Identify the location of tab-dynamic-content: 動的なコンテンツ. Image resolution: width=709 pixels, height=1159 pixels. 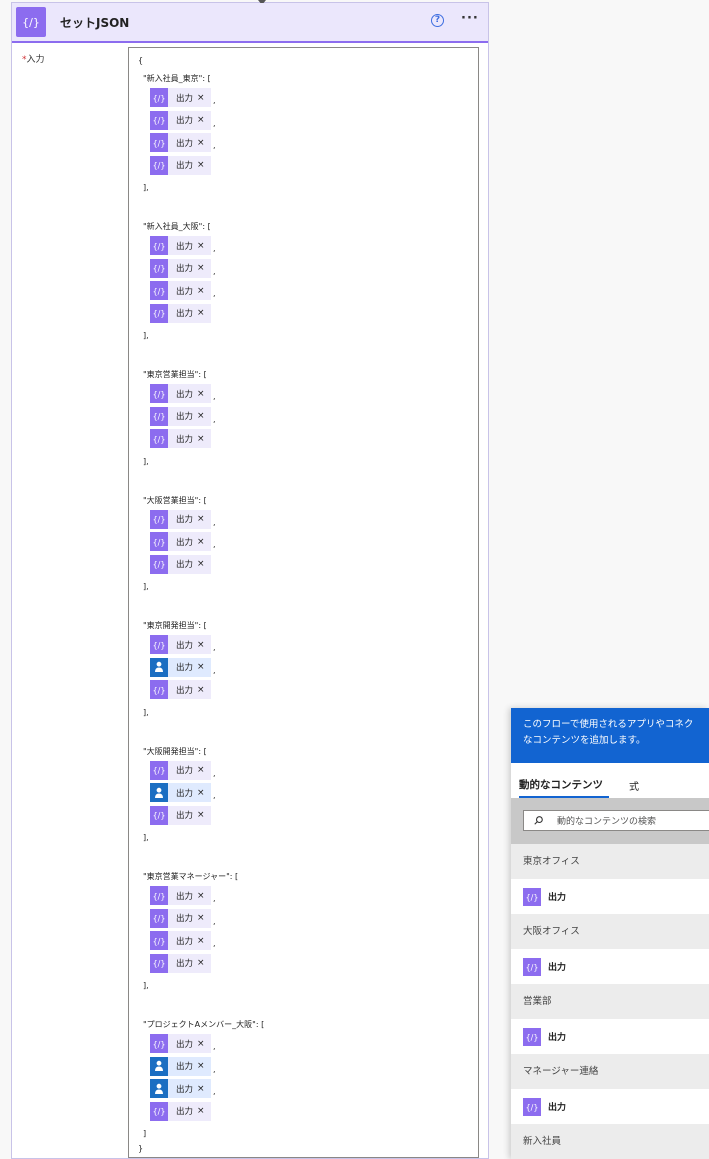
(561, 784).